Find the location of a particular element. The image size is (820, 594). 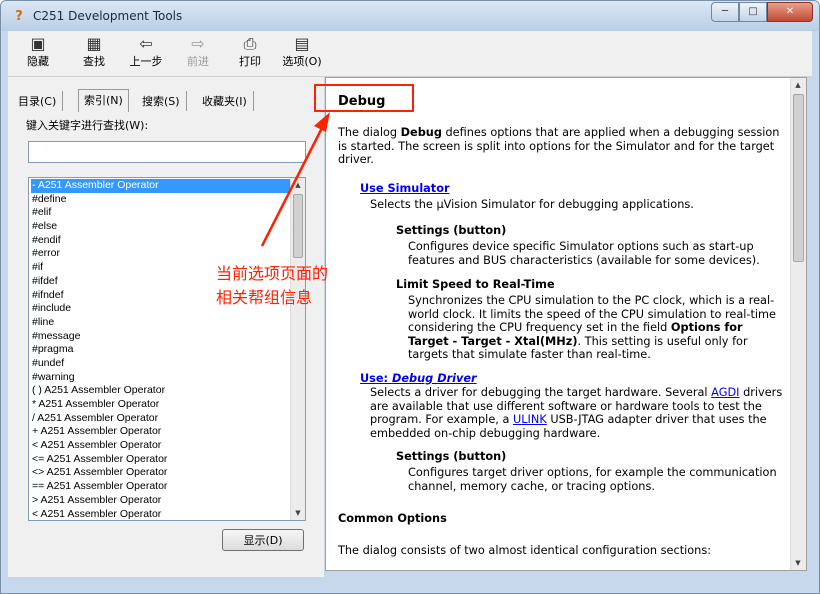

annotation-text: 当前选项页面的 相关帮组信息 is located at coordinates (272, 286).